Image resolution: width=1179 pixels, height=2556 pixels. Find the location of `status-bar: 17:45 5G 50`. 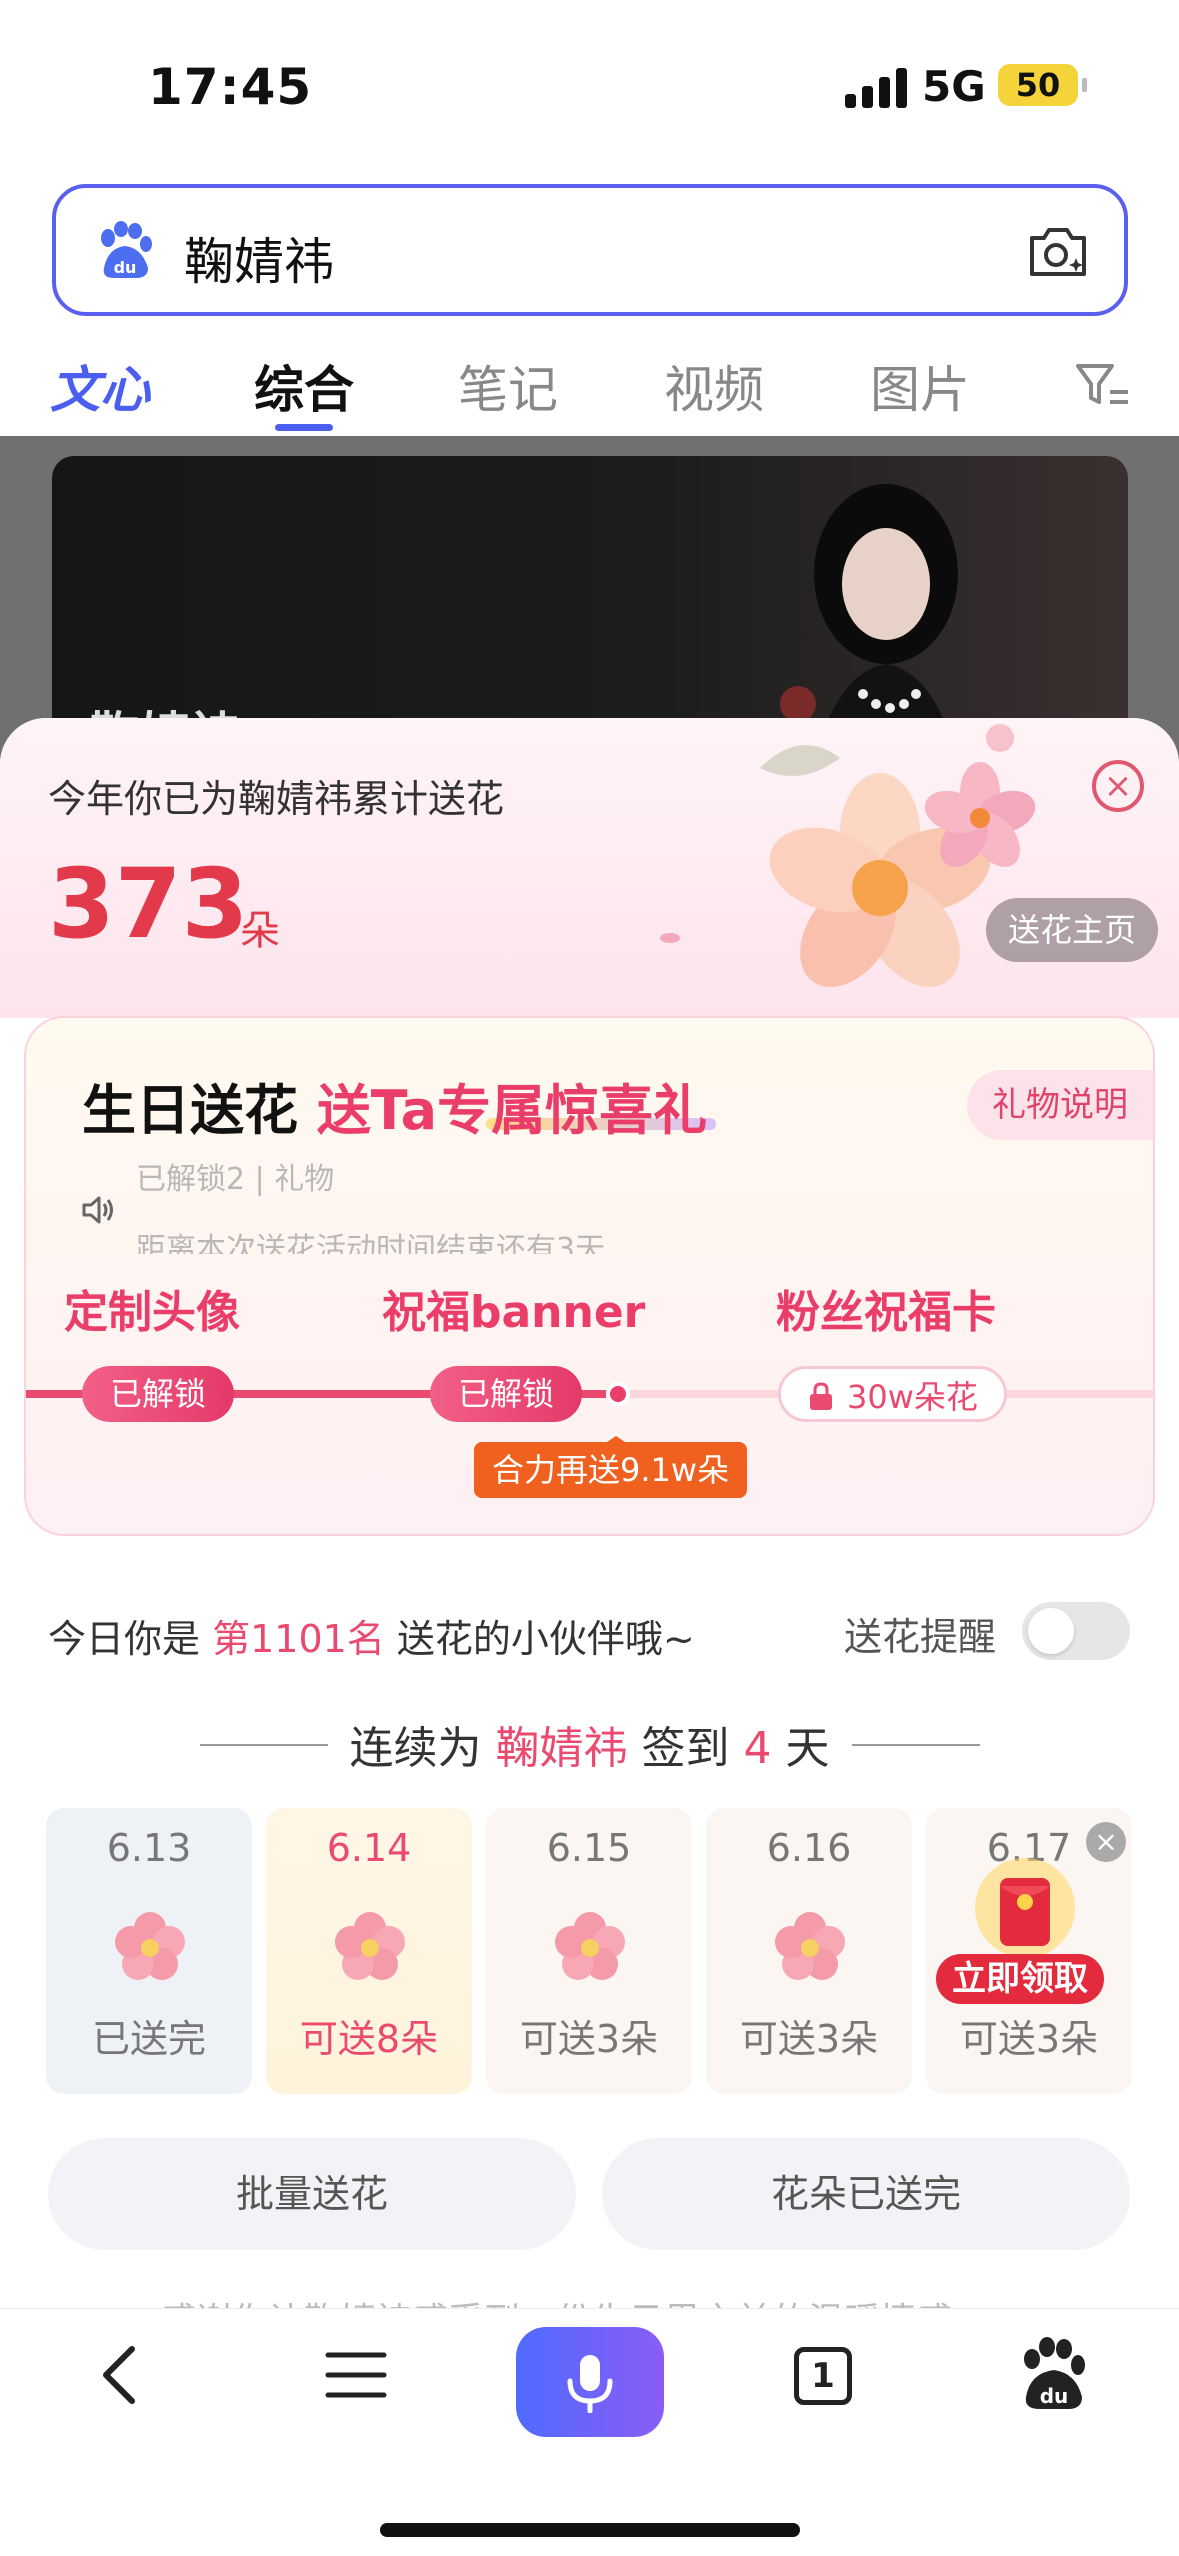

status-bar: 17:45 5G 50 is located at coordinates (589, 80).